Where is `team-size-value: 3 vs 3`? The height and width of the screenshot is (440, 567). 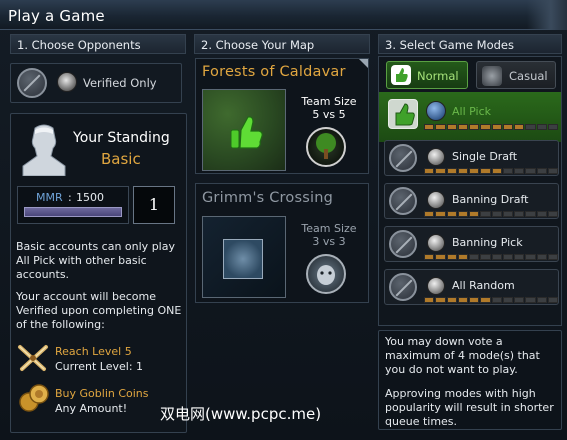 team-size-value: 3 vs 3 is located at coordinates (329, 241).